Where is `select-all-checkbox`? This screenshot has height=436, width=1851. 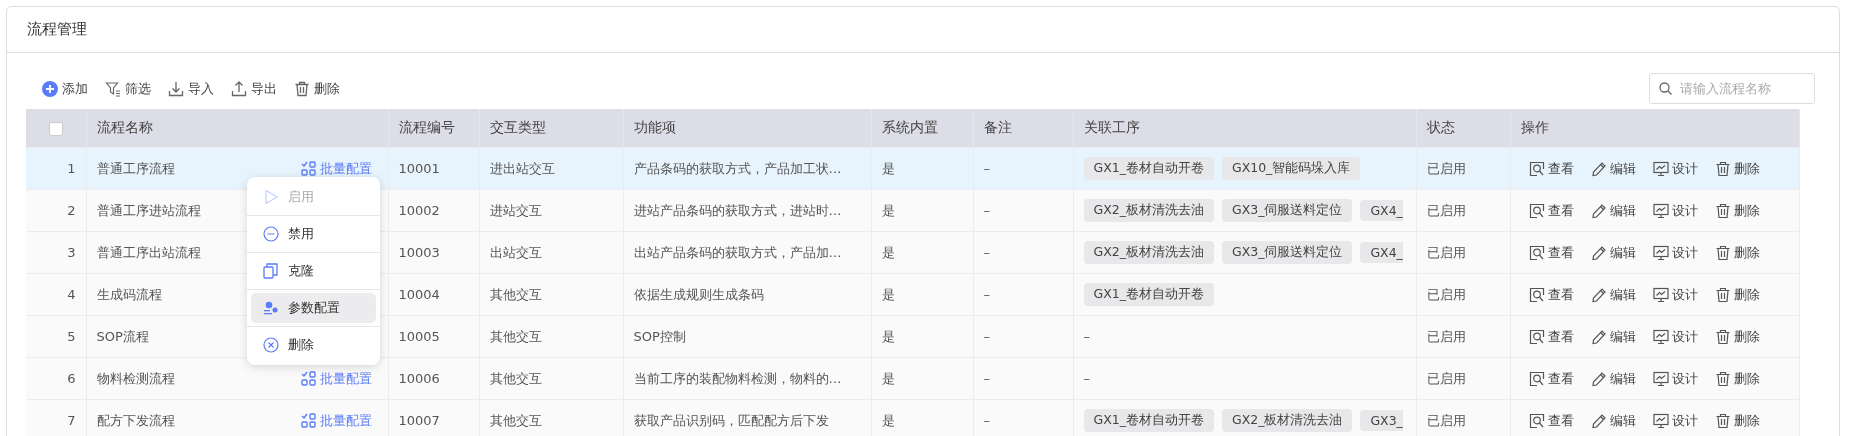 select-all-checkbox is located at coordinates (55, 129).